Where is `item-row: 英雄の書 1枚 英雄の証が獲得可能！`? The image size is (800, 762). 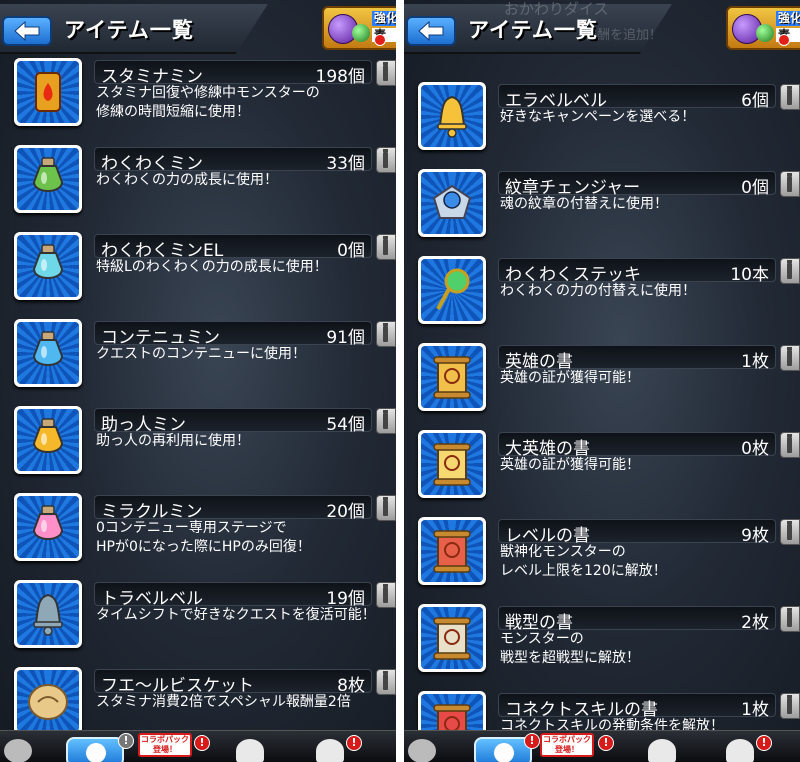
item-row: 英雄の書 1枚 英雄の証が獲得可能！ is located at coordinates (602, 384).